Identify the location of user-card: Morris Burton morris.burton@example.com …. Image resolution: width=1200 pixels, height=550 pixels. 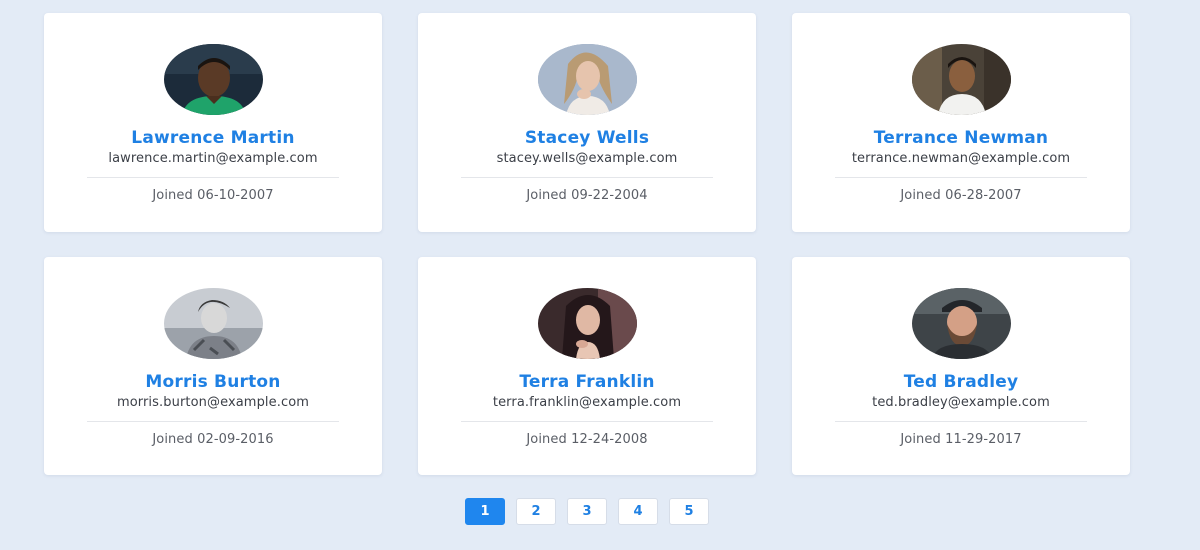
(213, 366).